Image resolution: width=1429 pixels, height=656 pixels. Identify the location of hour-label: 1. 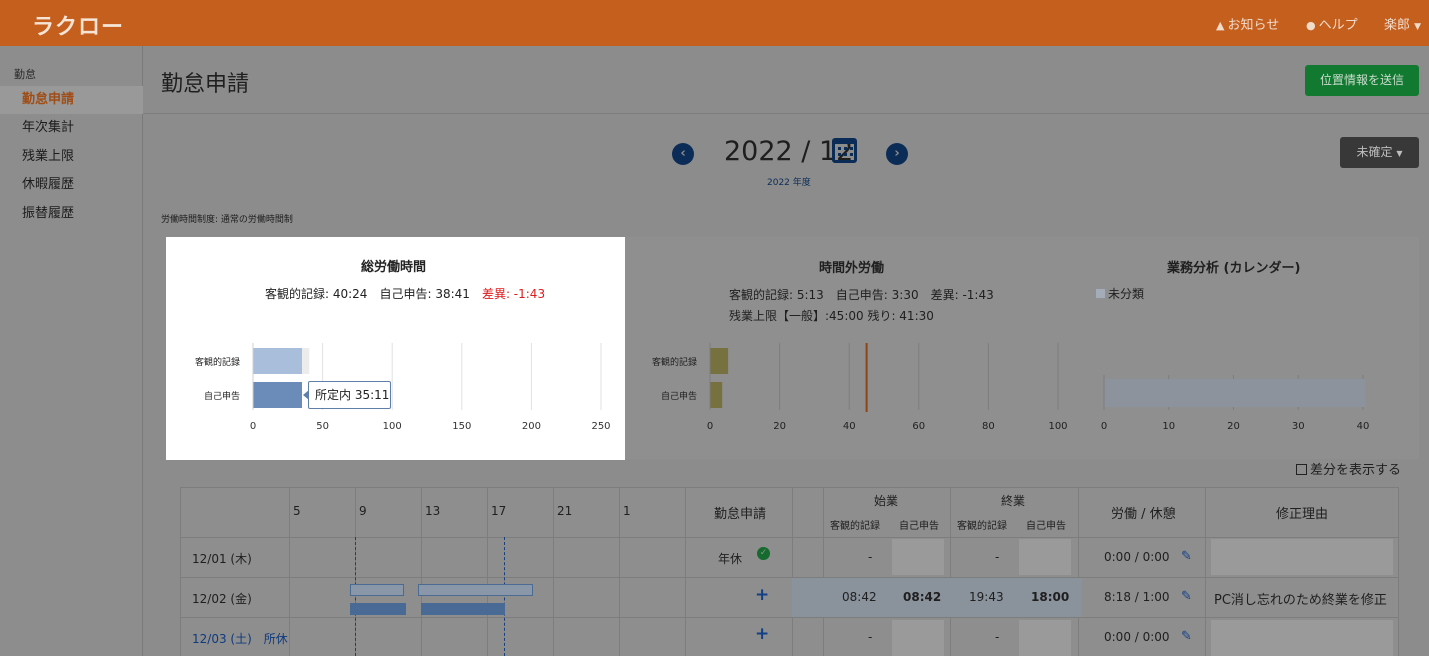
(627, 511).